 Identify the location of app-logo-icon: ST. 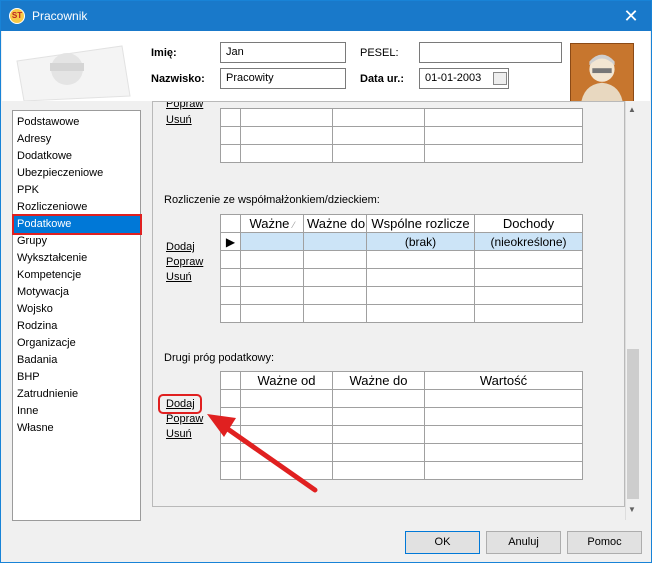
(17, 16).